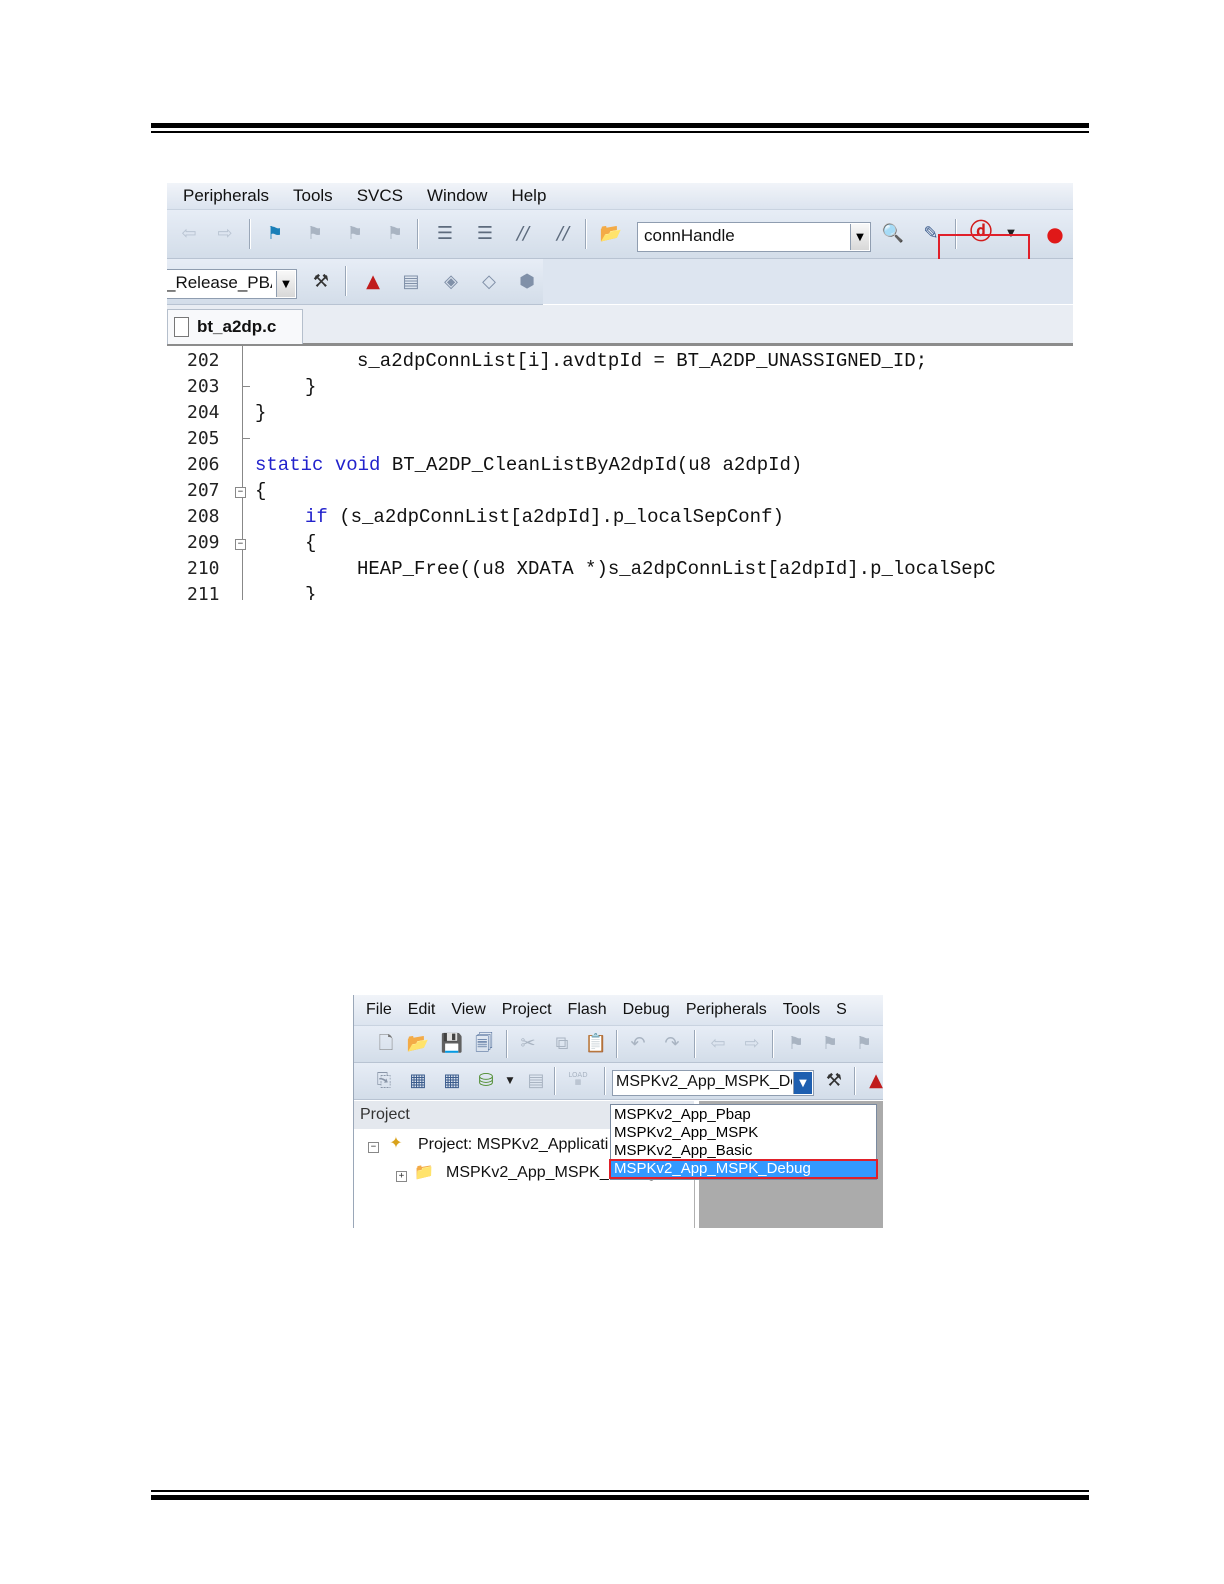 This screenshot has width=1224, height=1584. What do you see at coordinates (523, 234) in the screenshot?
I see `comment-icon: //` at bounding box center [523, 234].